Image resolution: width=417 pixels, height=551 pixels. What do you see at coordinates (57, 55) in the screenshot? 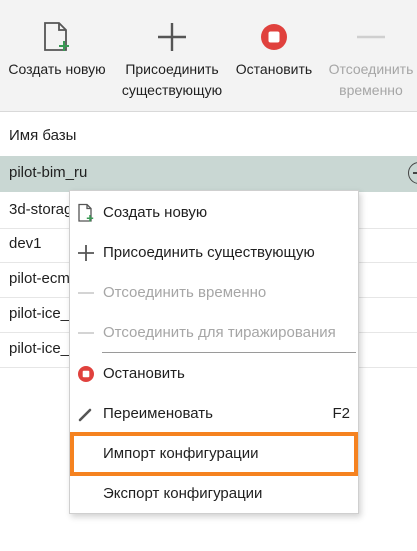
I see `create-new-button: Создать новую` at bounding box center [57, 55].